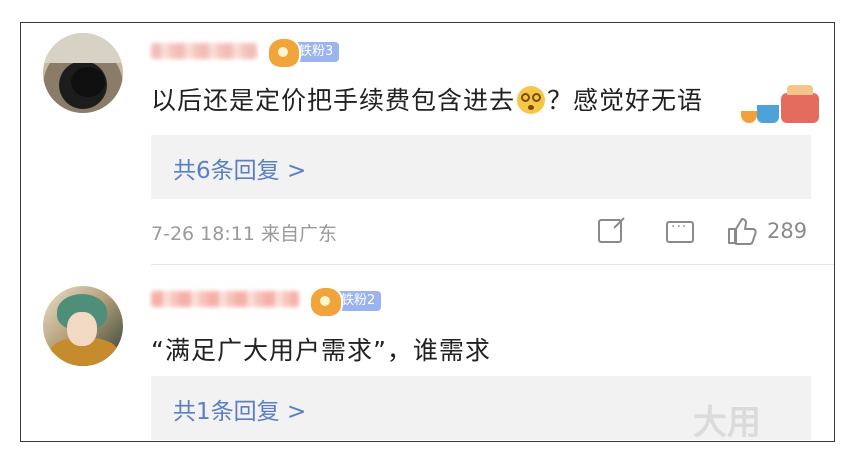 The width and height of the screenshot is (850, 457). What do you see at coordinates (481, 167) in the screenshot?
I see `reply-box: 共6条回复 >` at bounding box center [481, 167].